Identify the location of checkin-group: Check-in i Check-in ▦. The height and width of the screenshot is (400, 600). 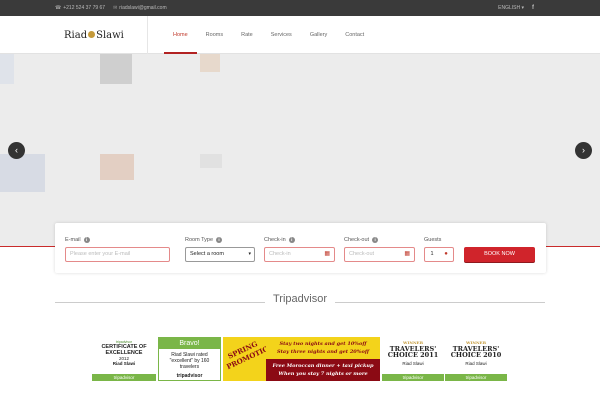
(299, 249).